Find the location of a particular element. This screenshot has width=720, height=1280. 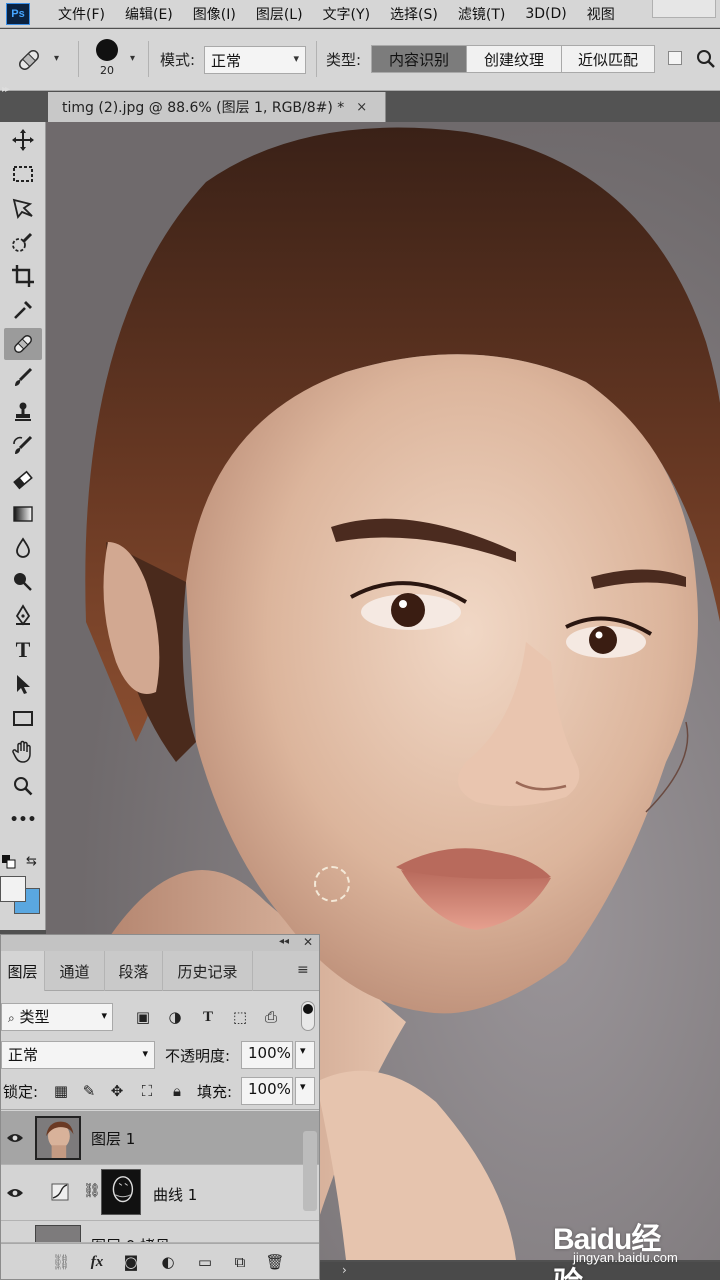

arrow-cursor-icon is located at coordinates (23, 684).